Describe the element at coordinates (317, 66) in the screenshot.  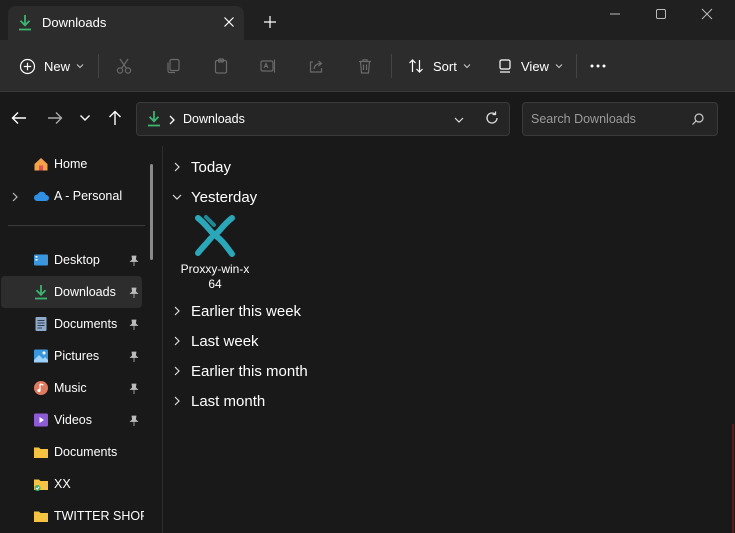
I see `share-icon` at that location.